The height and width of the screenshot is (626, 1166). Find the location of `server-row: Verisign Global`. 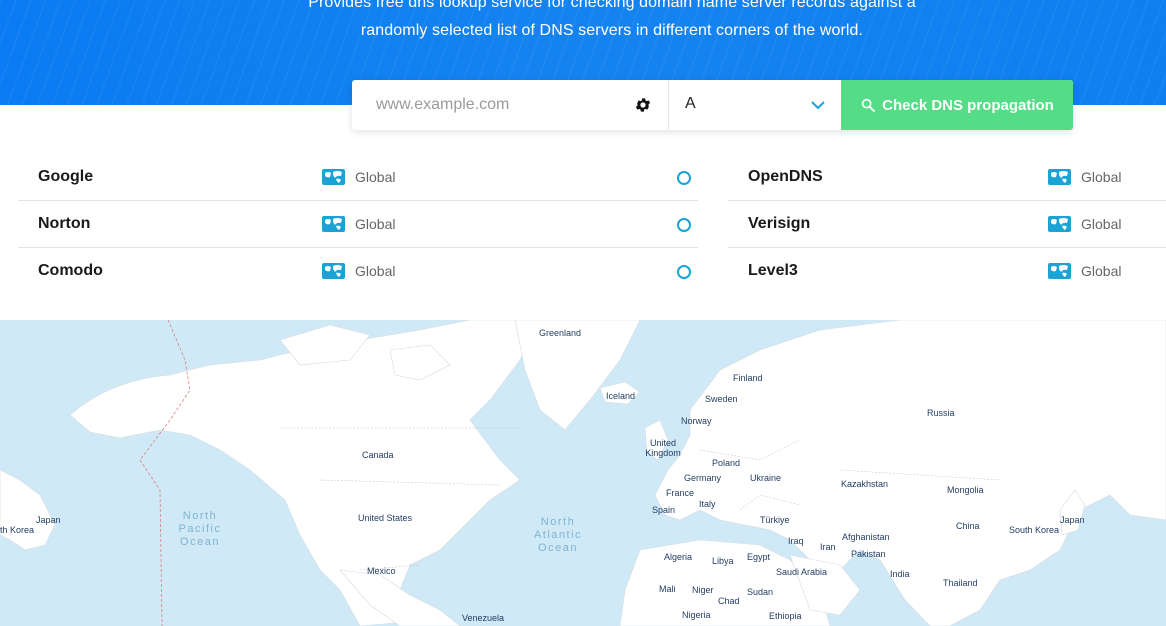

server-row: Verisign Global is located at coordinates (947, 224).